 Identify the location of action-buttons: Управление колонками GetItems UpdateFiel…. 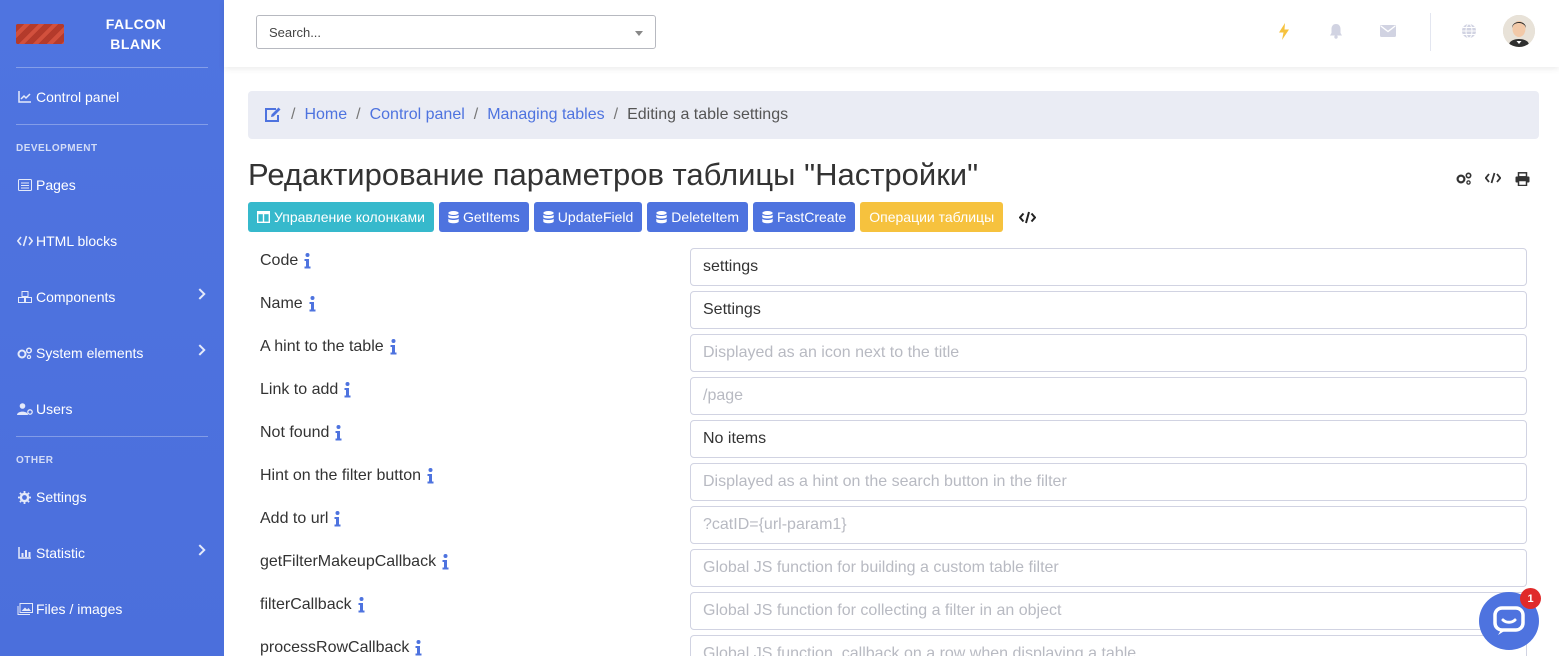
(643, 217).